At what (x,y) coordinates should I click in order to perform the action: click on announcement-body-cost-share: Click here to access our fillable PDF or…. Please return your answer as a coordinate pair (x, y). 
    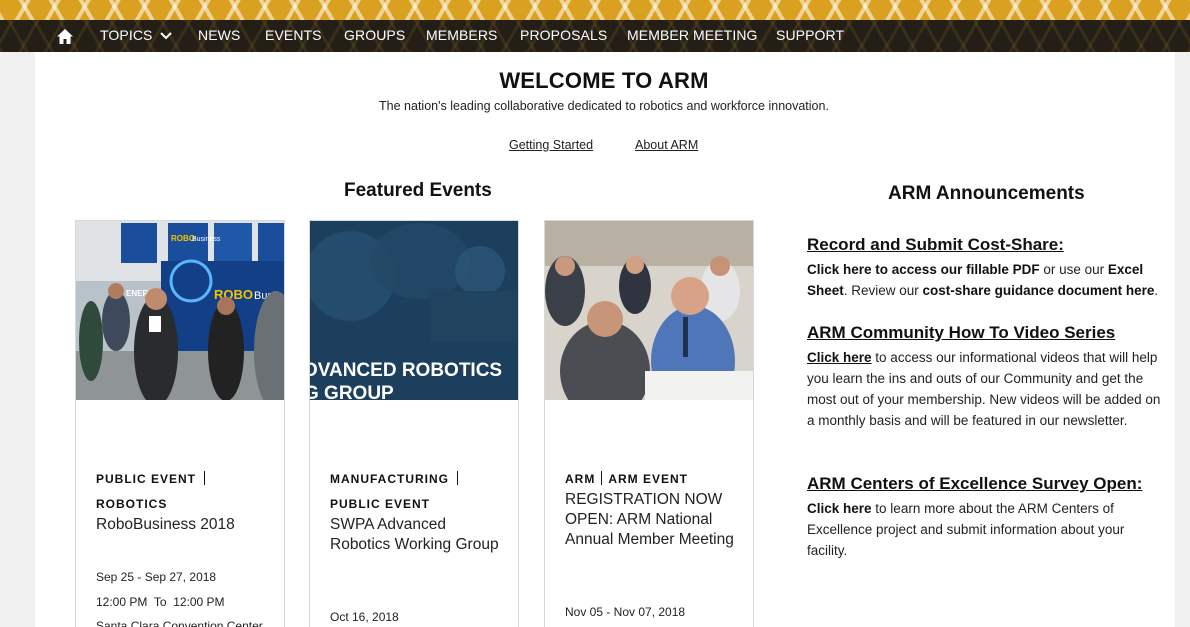
    Looking at the image, I should click on (983, 280).